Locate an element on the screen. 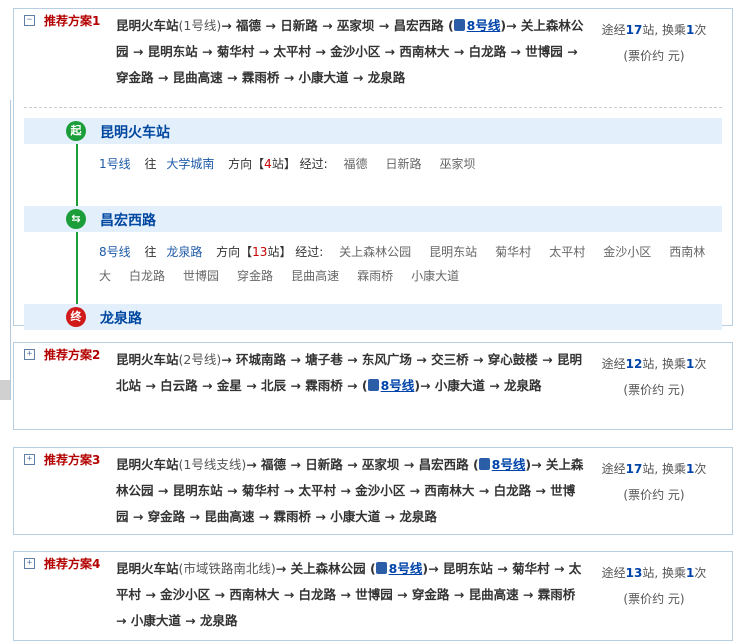  stop-name: 菊华村 is located at coordinates (513, 252).